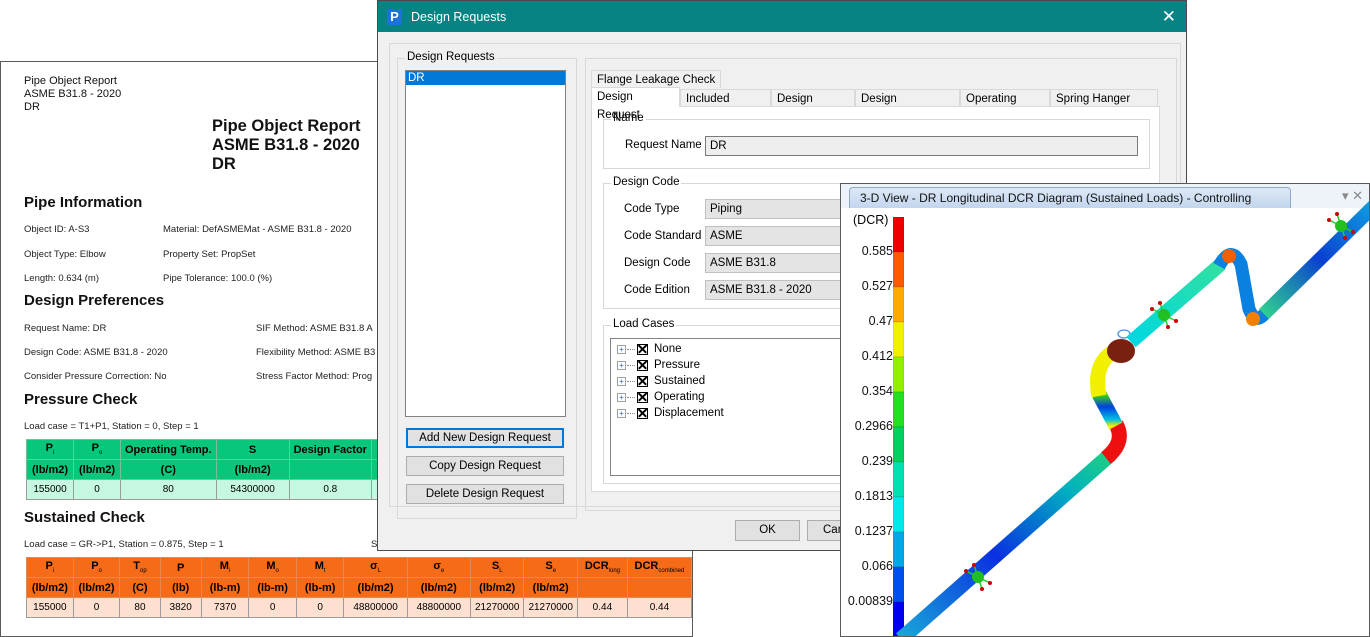  I want to click on column-header: SL, so click(497, 567).